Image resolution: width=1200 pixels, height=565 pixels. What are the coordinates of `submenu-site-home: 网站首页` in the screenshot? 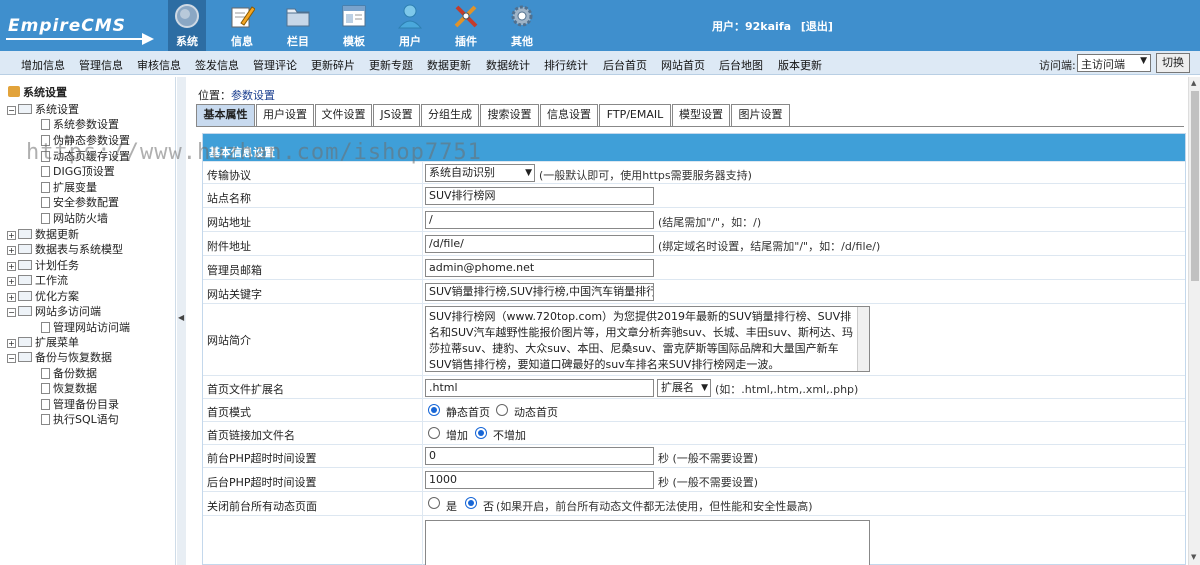 It's located at (683, 65).